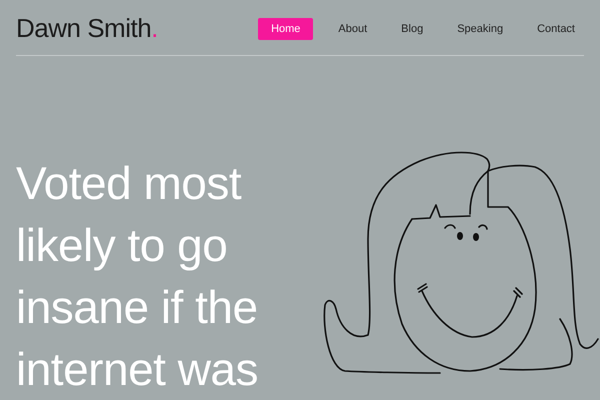 The image size is (600, 400). Describe the element at coordinates (352, 28) in the screenshot. I see `nav-link: About` at that location.